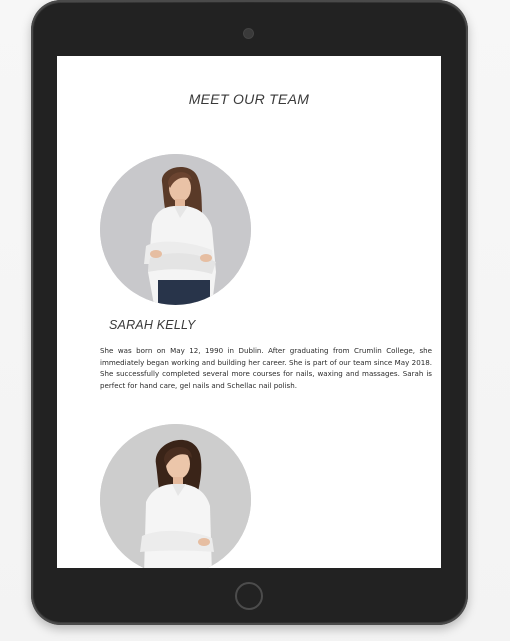  I want to click on home-button, so click(249, 596).